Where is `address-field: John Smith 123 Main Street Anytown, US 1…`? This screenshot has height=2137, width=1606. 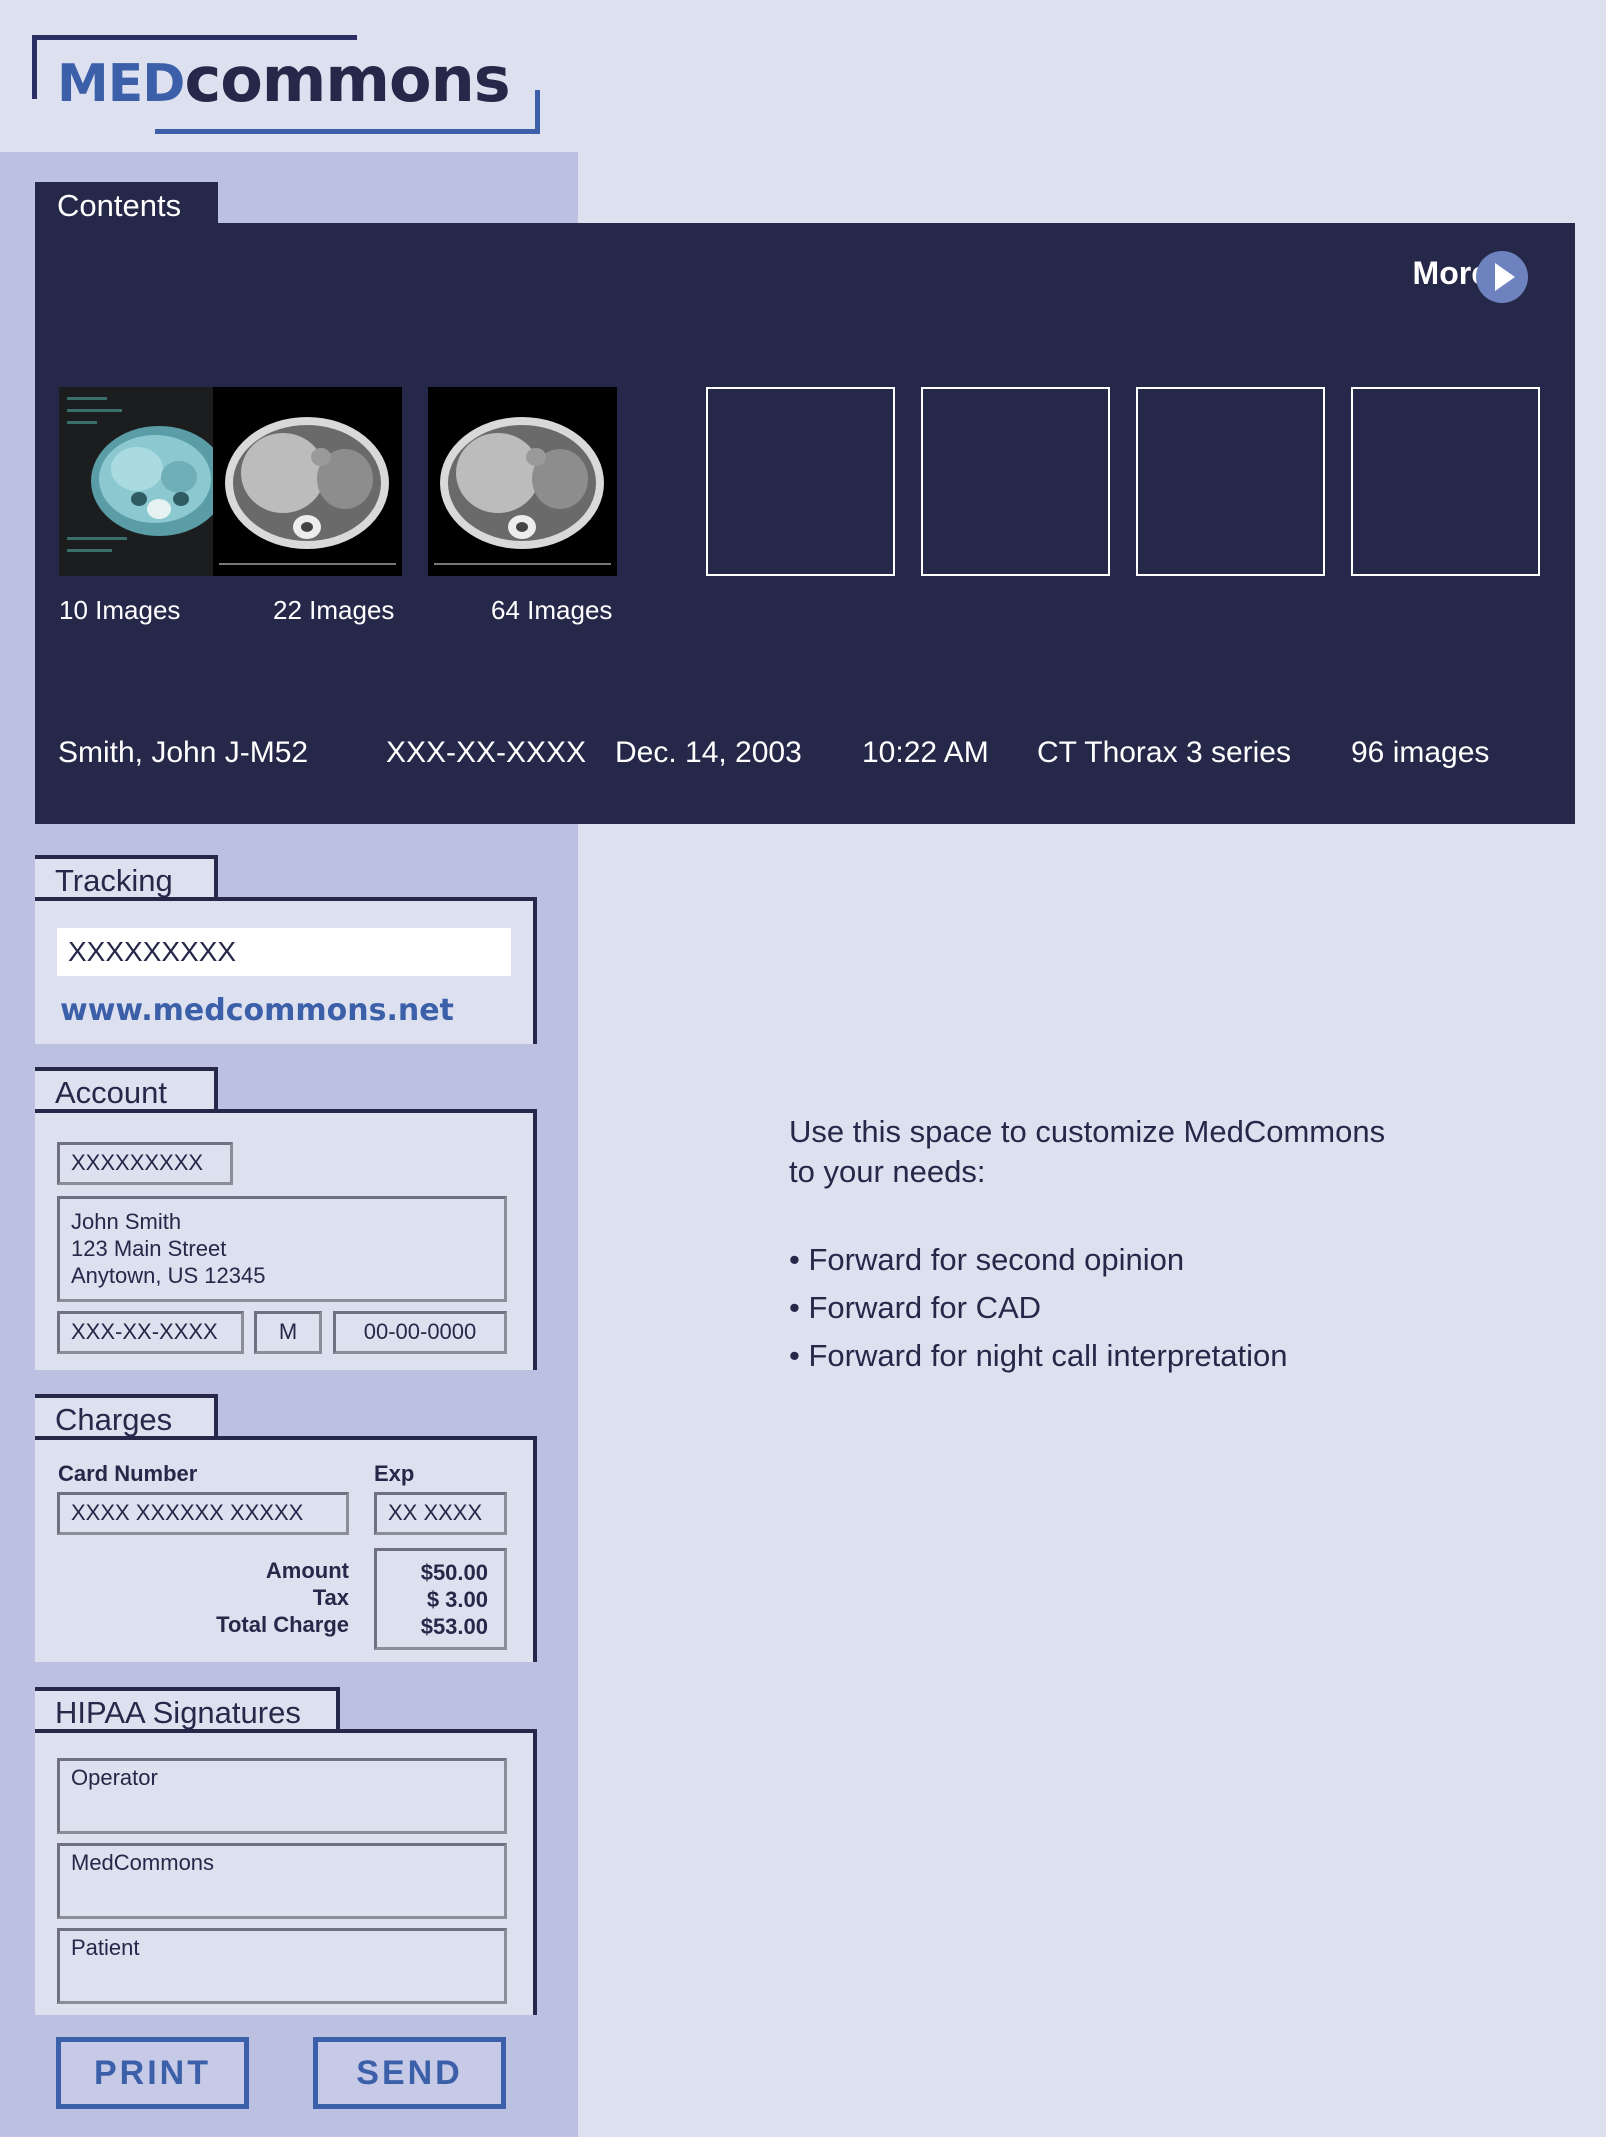 address-field: John Smith 123 Main Street Anytown, US 1… is located at coordinates (282, 1249).